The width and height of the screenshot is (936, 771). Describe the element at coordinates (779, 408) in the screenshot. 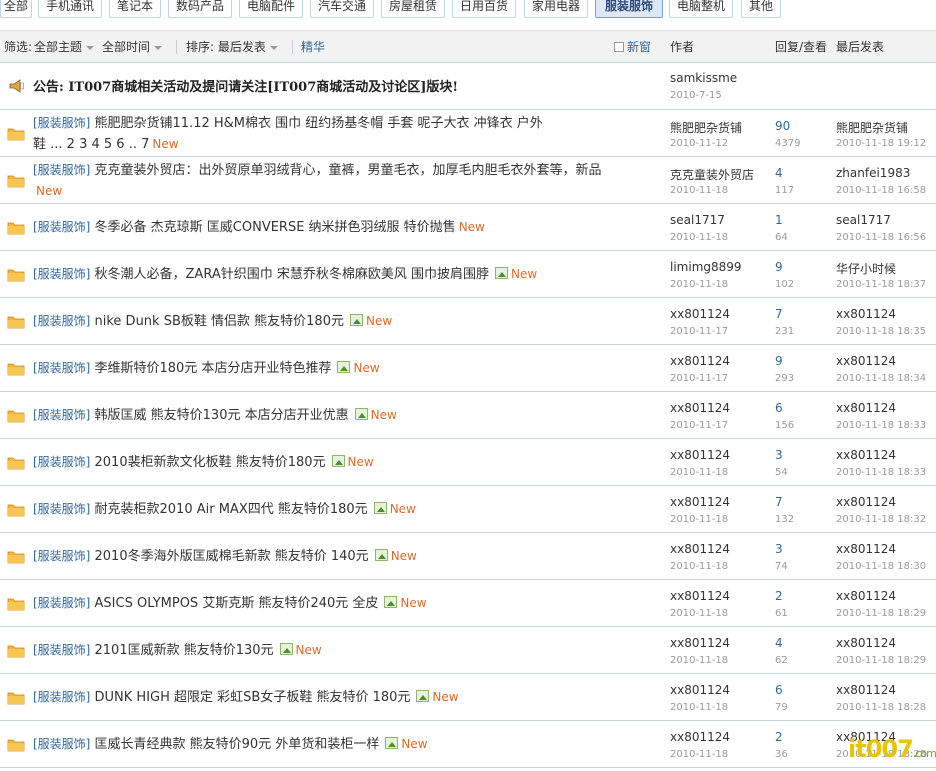

I see `reply-count: 6` at that location.